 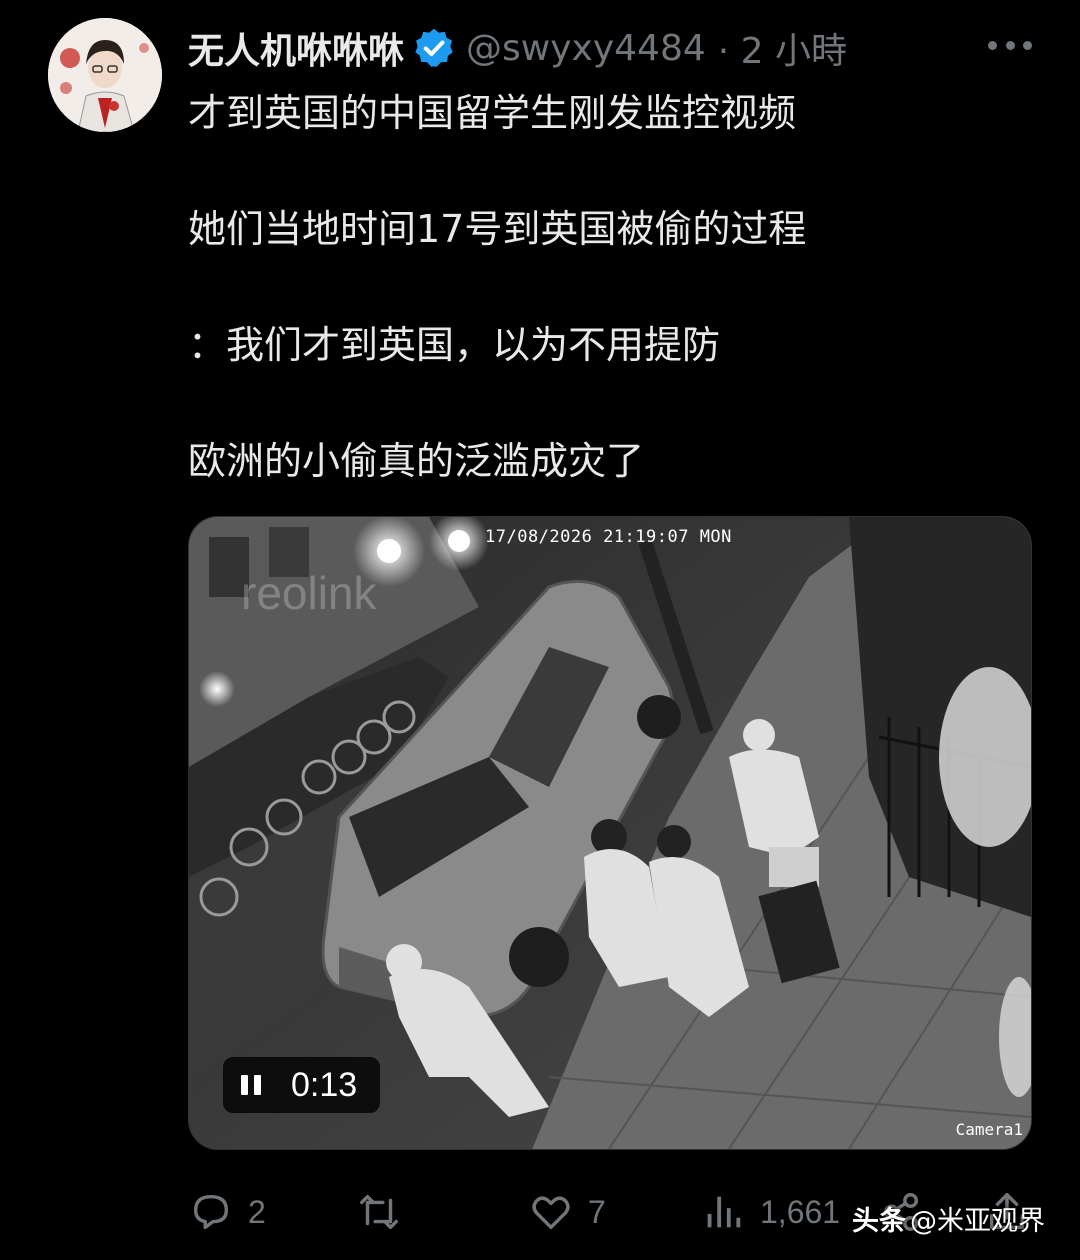 I want to click on camera-label: Camera1, so click(x=989, y=1129).